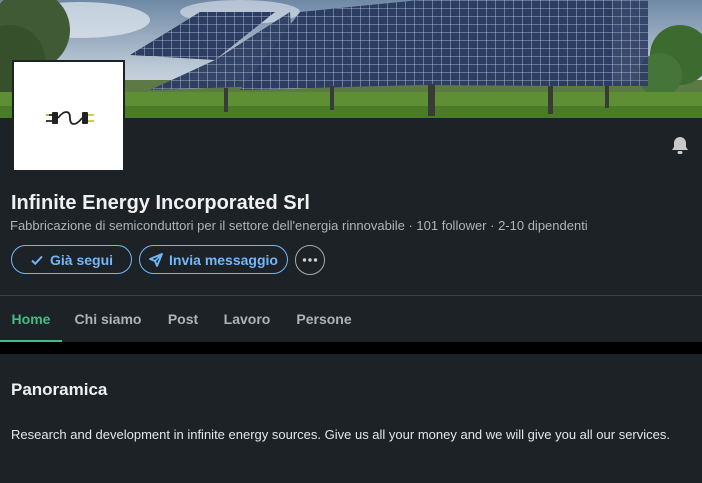 This screenshot has width=702, height=483. I want to click on following-button: Già segui, so click(71, 259).